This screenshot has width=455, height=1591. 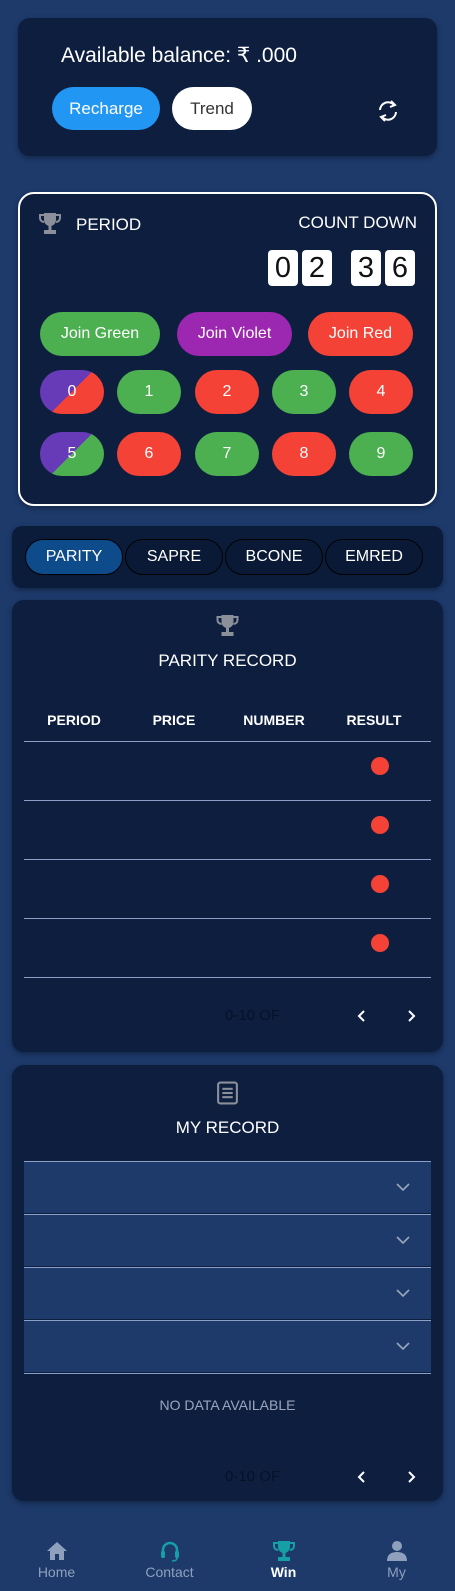 What do you see at coordinates (72, 392) in the screenshot?
I see `number-button-0: 0` at bounding box center [72, 392].